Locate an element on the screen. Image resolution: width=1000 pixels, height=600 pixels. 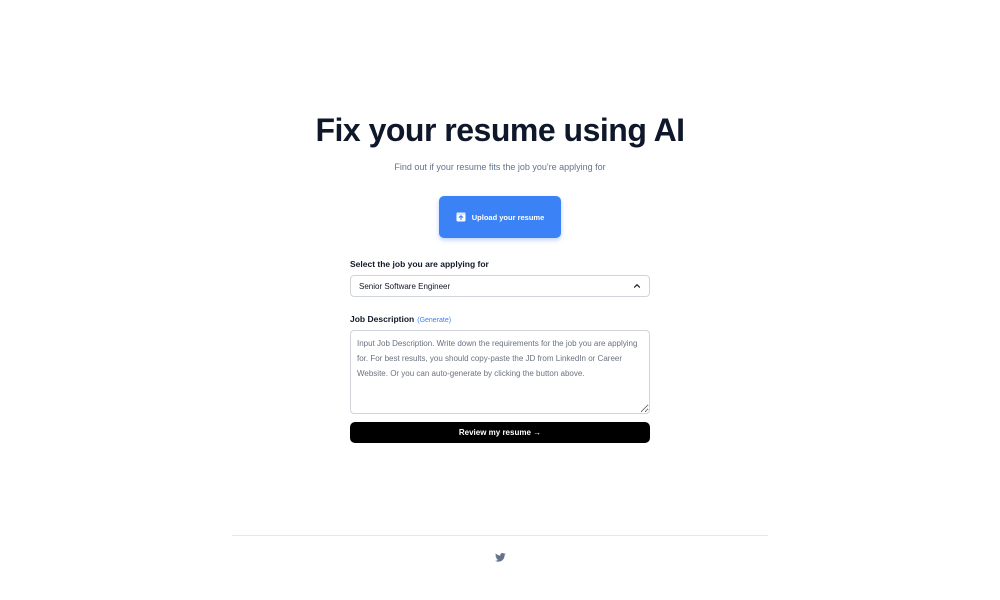
upload-resume-button: Upload your resume is located at coordinates (500, 217).